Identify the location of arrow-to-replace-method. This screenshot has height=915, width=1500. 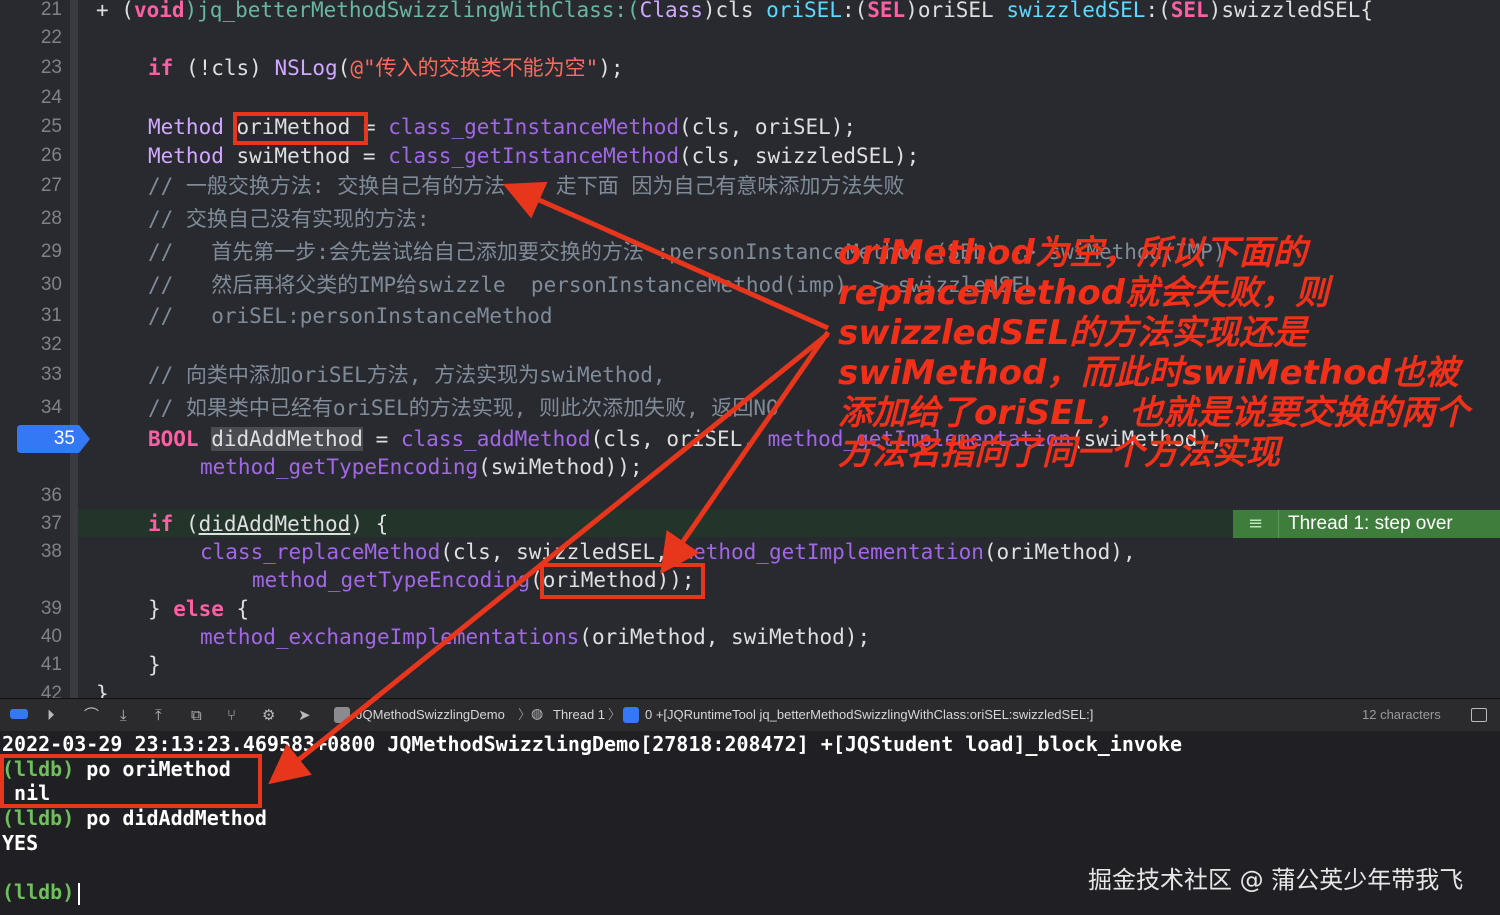
(745, 452).